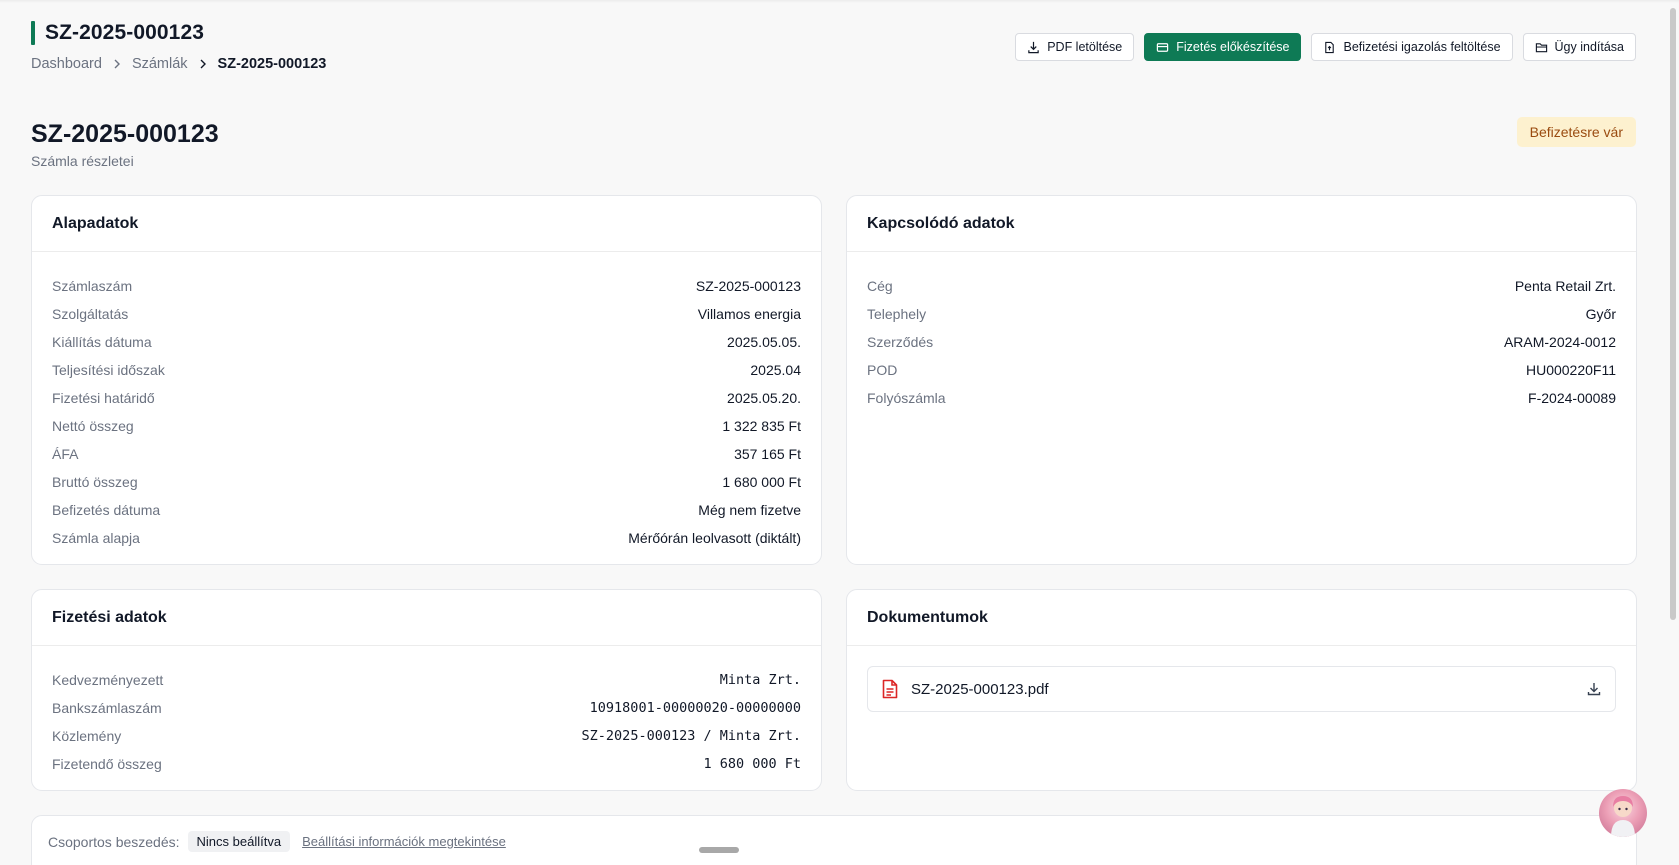  I want to click on row-value: 2025.05.05., so click(764, 342).